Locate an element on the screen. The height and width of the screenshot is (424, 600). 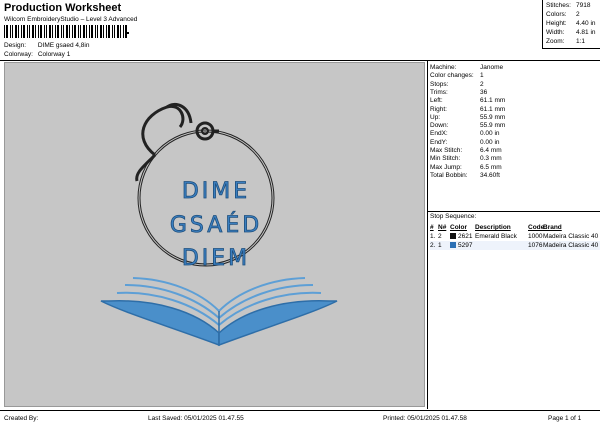
info-label: Total Bobbin: is located at coordinates (449, 175).